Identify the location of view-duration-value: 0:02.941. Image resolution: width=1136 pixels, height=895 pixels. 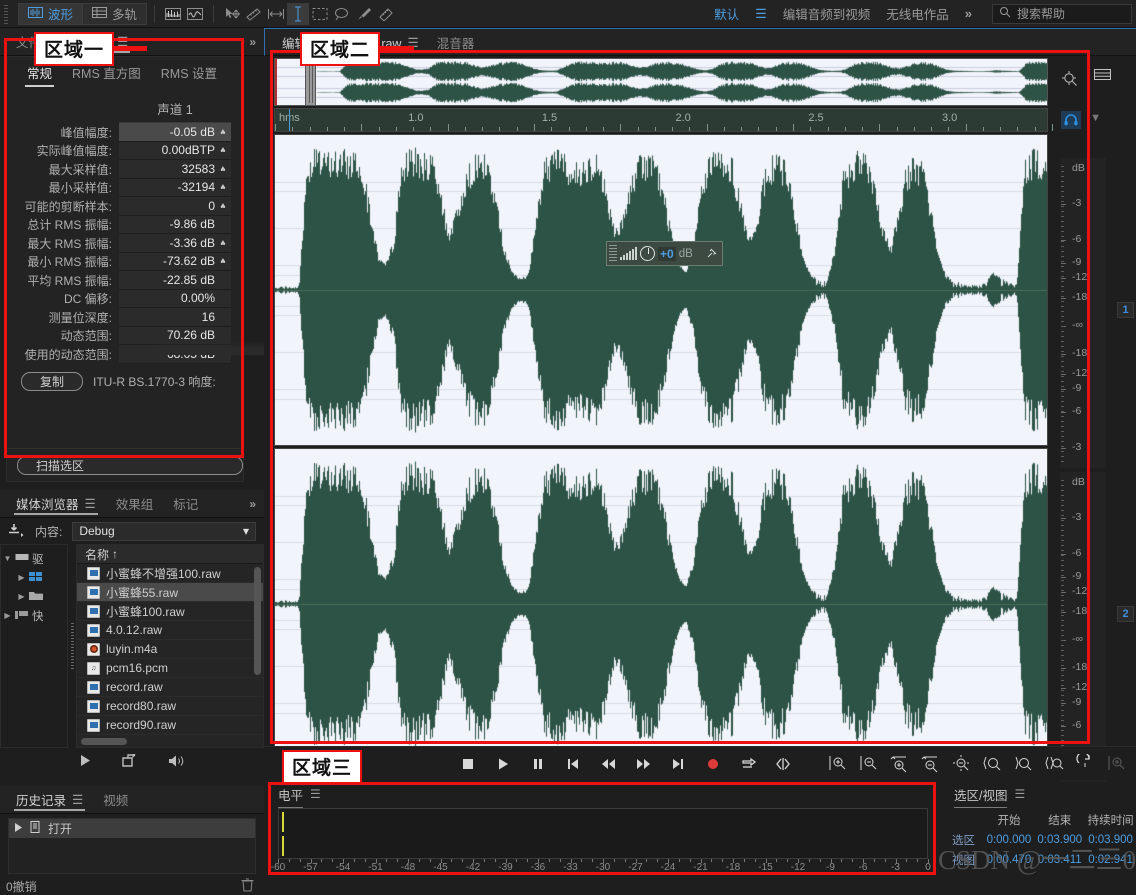
(1110, 860).